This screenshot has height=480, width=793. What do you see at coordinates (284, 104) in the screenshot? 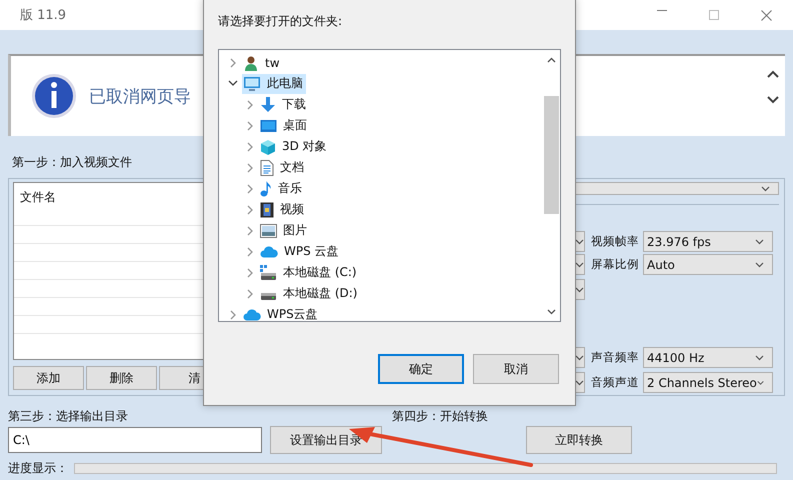
I see `tree-item: 下载` at bounding box center [284, 104].